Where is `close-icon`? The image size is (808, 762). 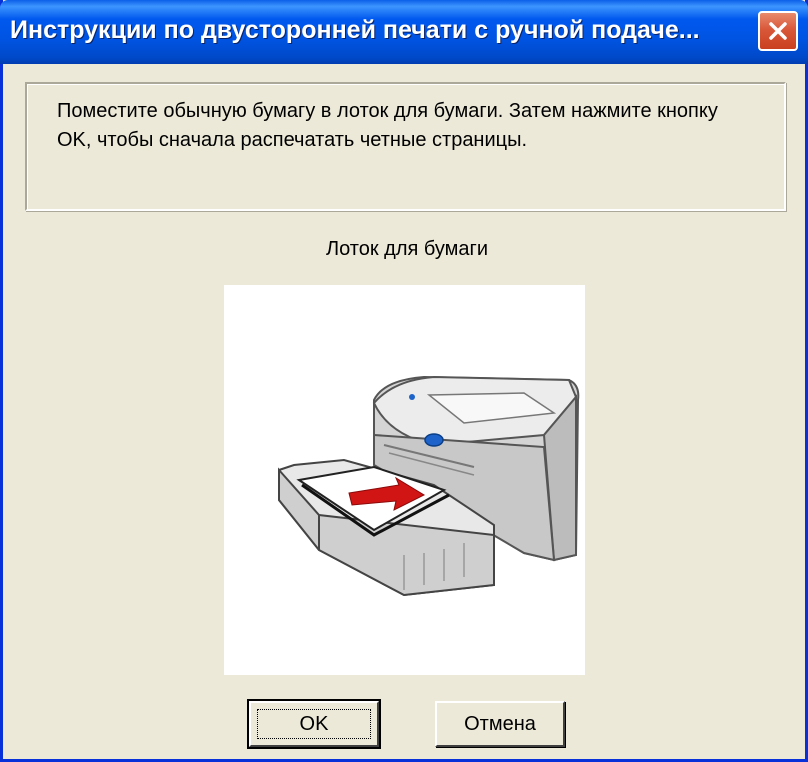 close-icon is located at coordinates (778, 31).